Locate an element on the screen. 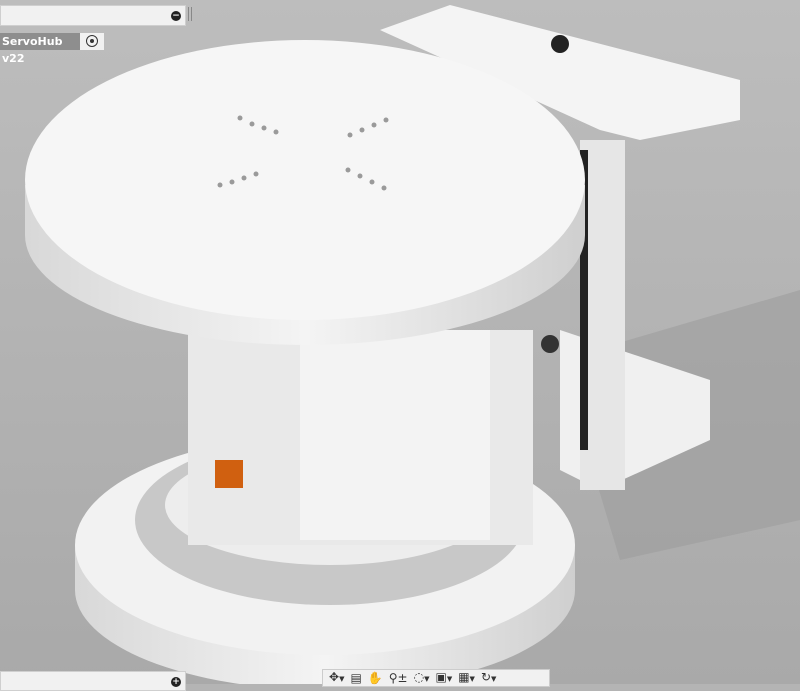  target-icon is located at coordinates (92, 41).